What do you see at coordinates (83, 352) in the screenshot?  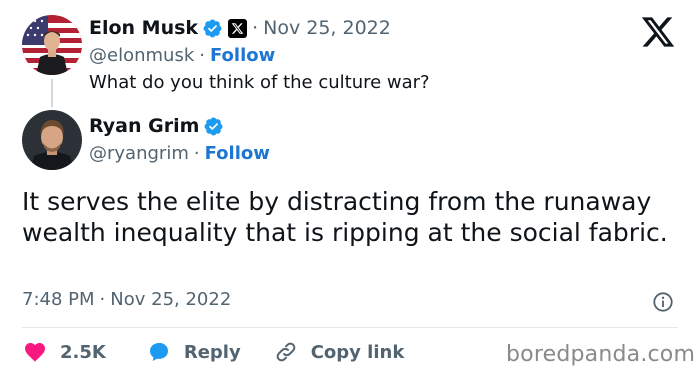 I see `like-count: 2.5K` at bounding box center [83, 352].